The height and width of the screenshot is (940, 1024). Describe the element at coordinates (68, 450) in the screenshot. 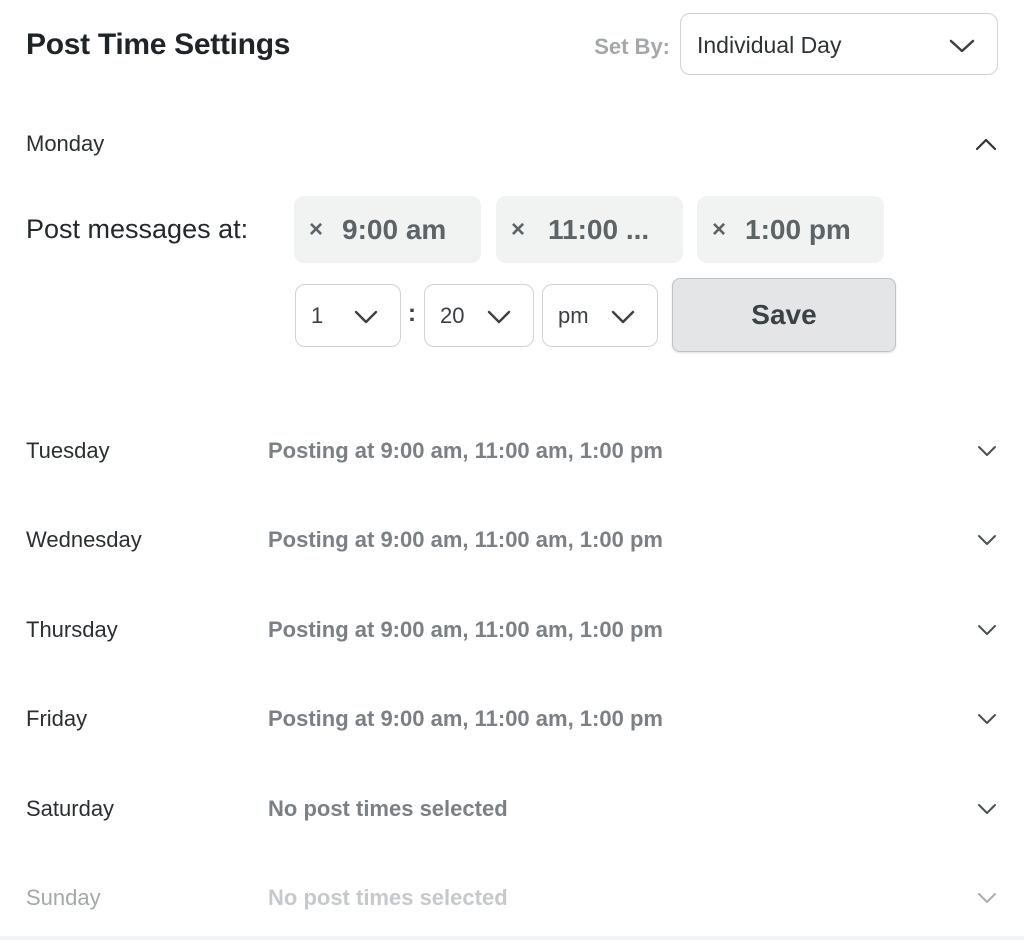

I see `day-name: Tuesday` at that location.